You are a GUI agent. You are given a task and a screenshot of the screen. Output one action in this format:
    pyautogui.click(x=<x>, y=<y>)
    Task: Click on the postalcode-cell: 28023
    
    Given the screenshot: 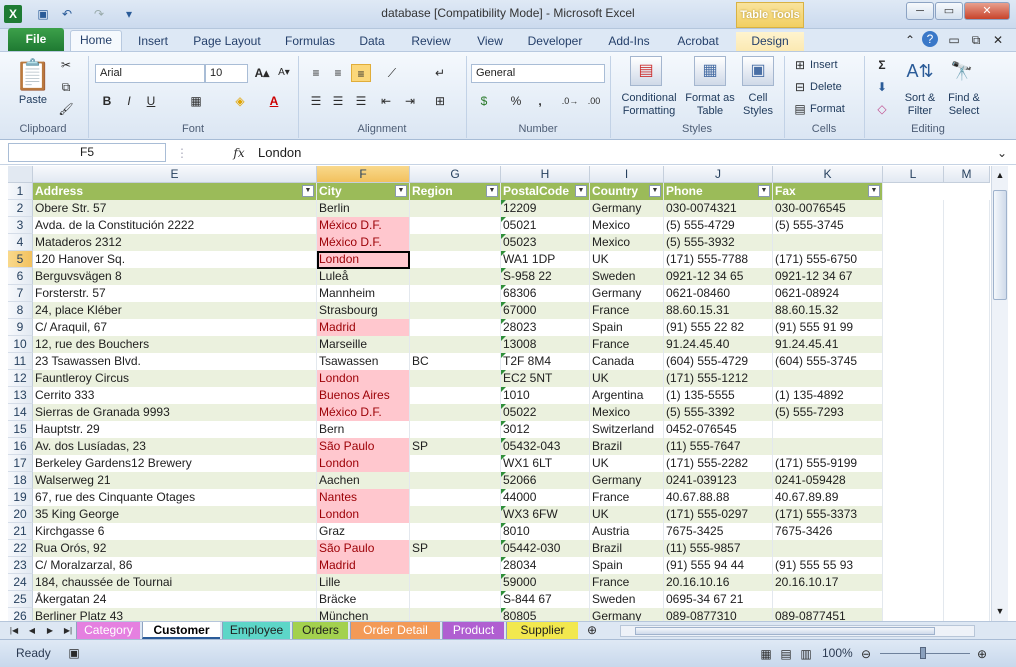 What is the action you would take?
    pyautogui.click(x=545, y=327)
    